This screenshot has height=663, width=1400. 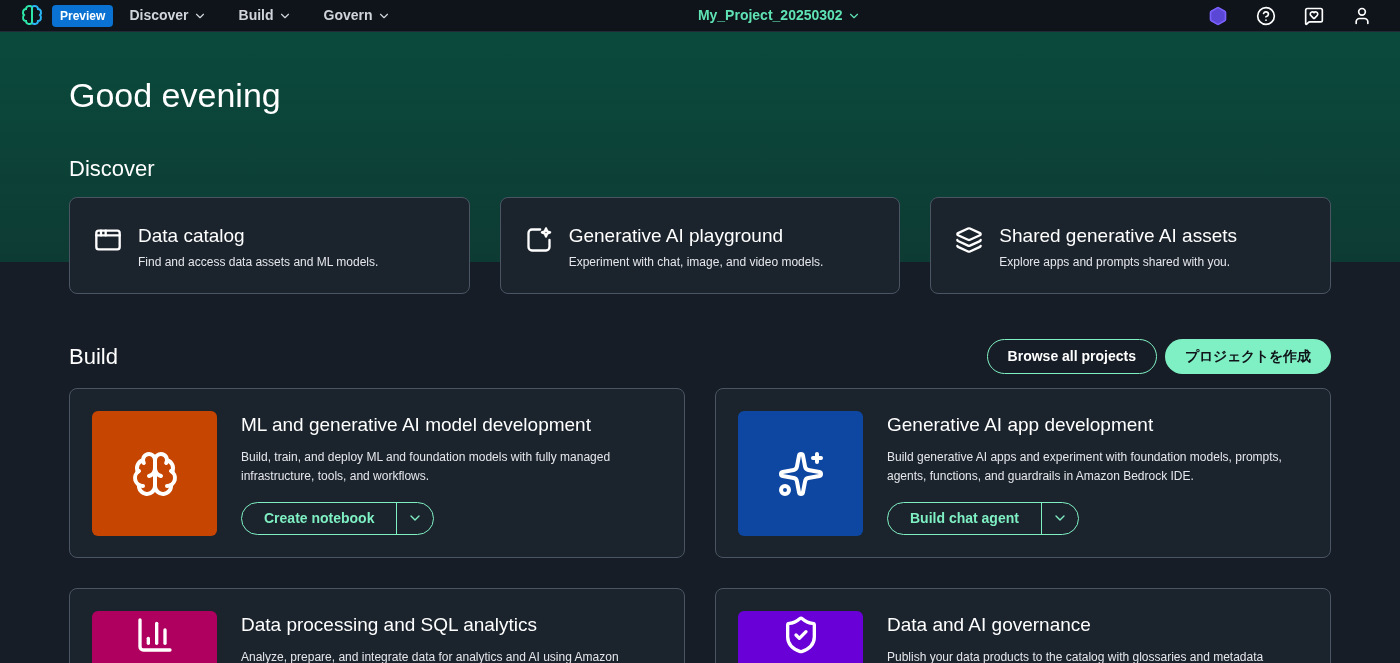 I want to click on card-title: Shared generative AI assets, so click(x=1118, y=235).